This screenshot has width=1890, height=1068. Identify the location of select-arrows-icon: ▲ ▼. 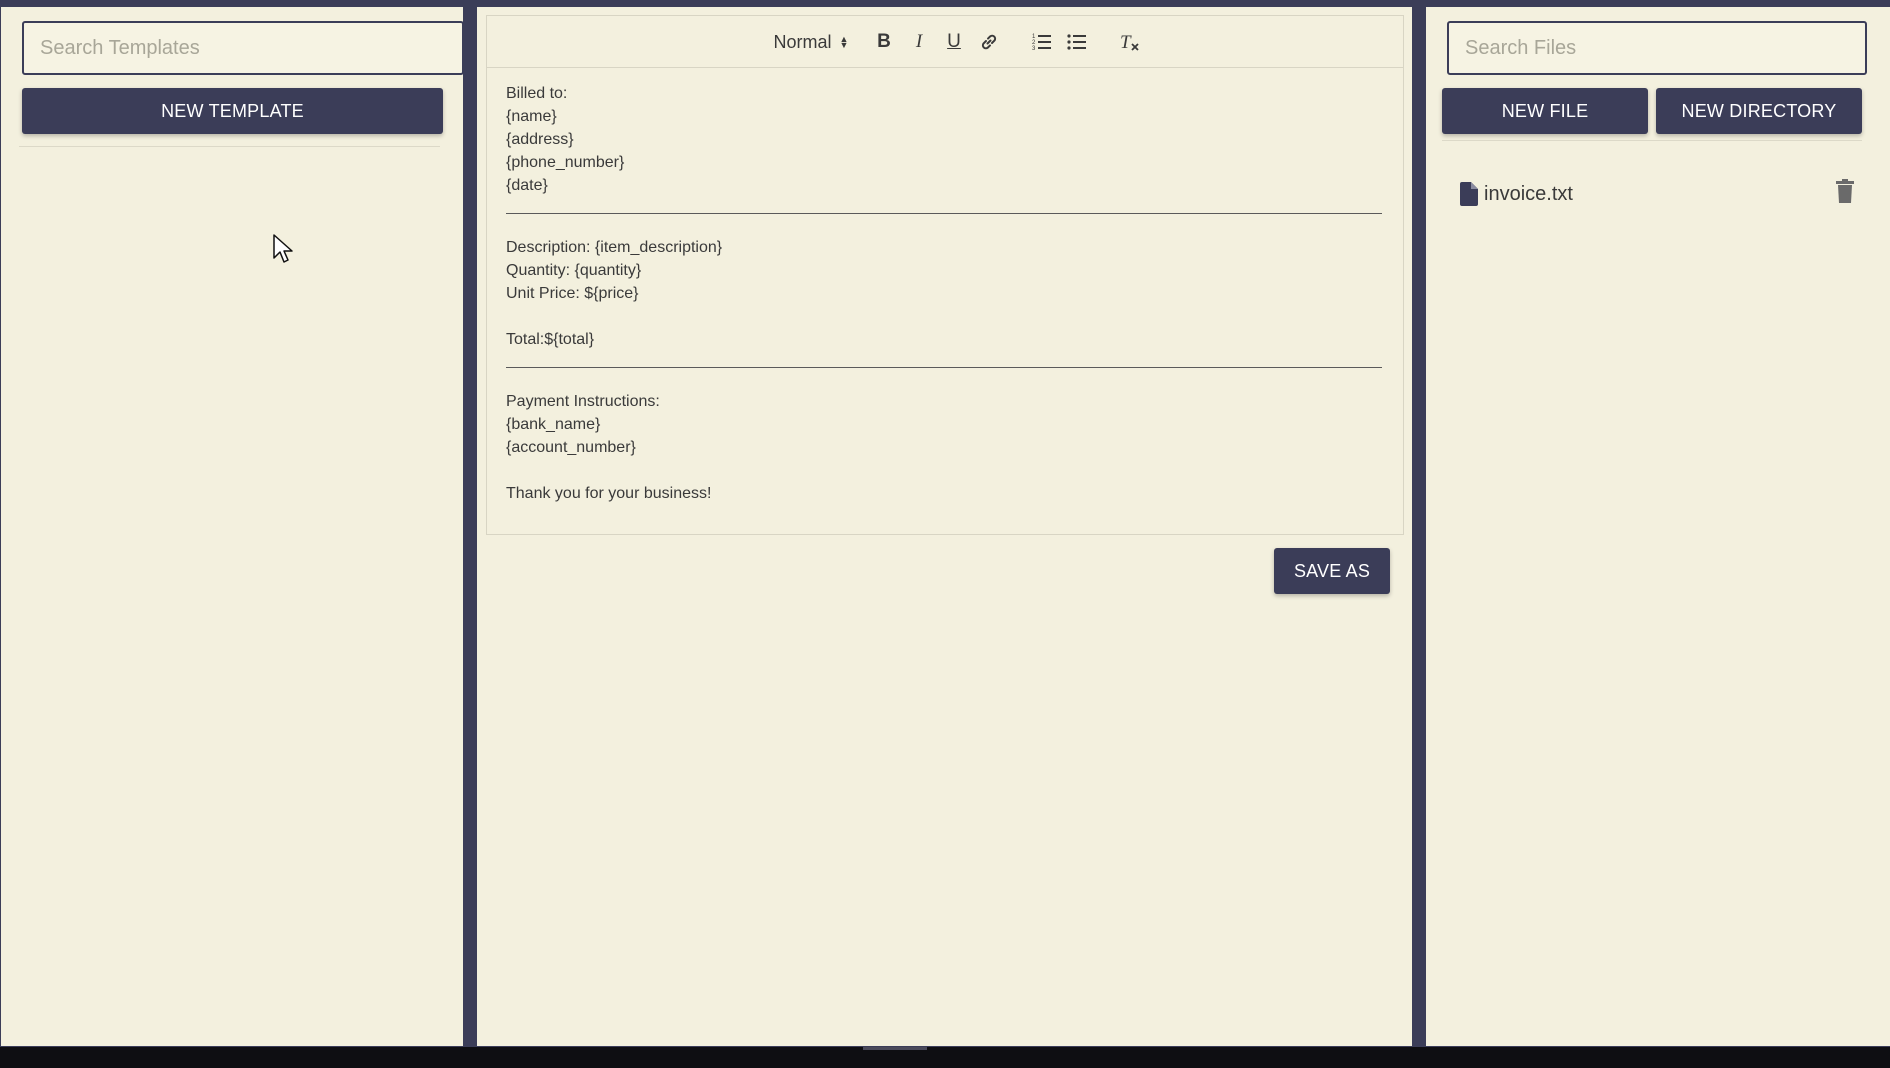
(844, 42).